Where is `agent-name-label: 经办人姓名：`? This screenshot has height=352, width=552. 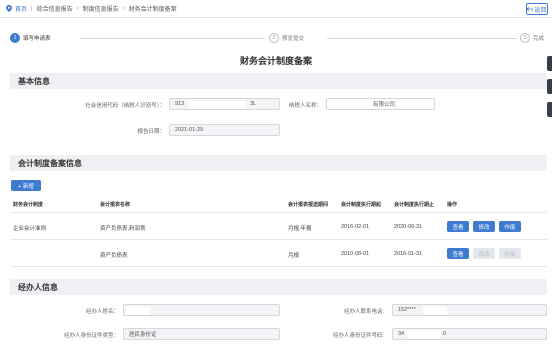
agent-name-label: 经办人姓名： is located at coordinates (102, 312).